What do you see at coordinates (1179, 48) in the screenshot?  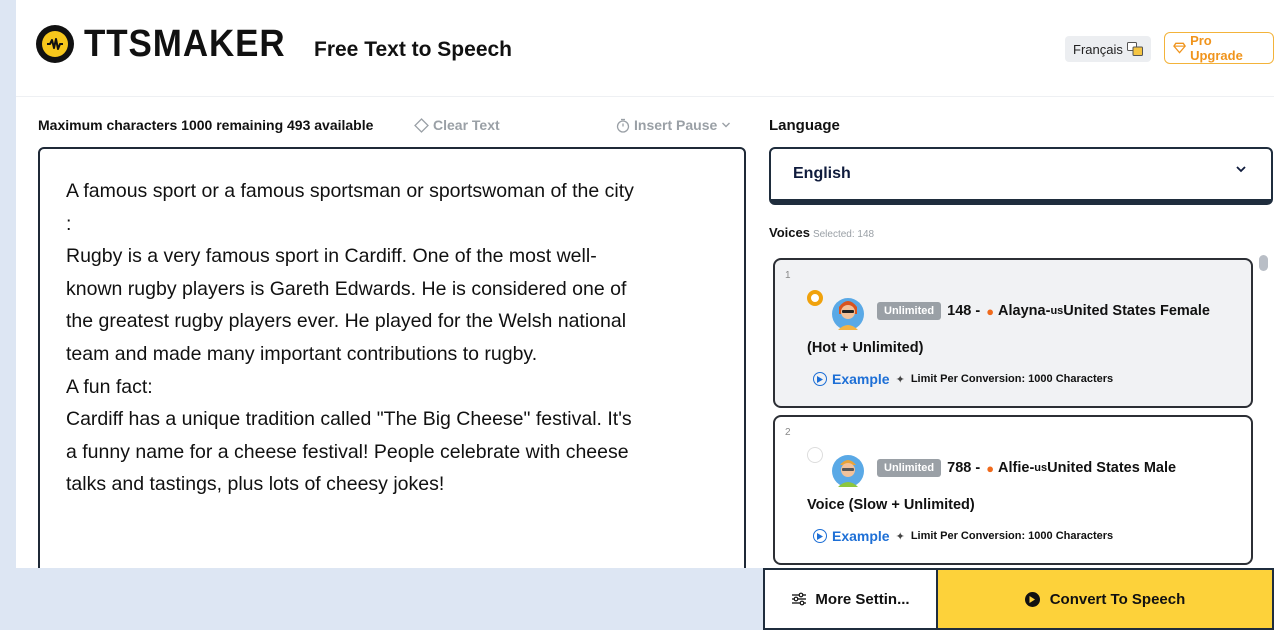 I see `diamond-icon` at bounding box center [1179, 48].